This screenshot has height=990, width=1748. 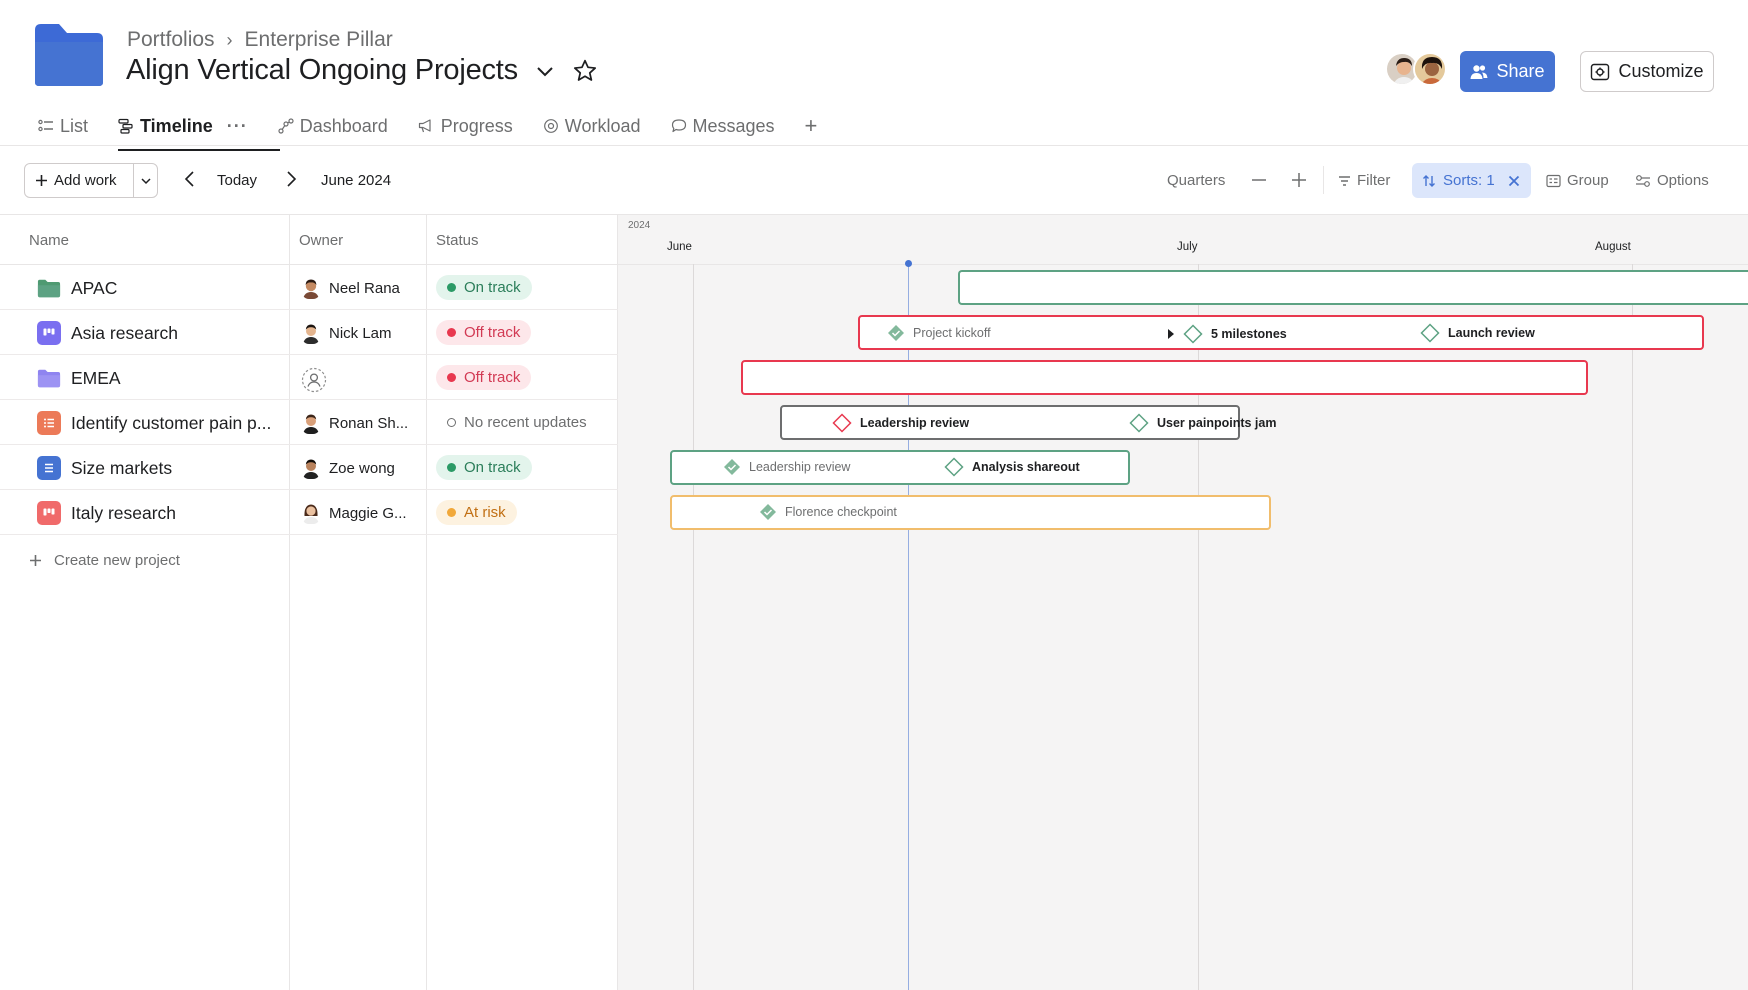 I want to click on milestone: User painpoints jam, so click(x=1202, y=423).